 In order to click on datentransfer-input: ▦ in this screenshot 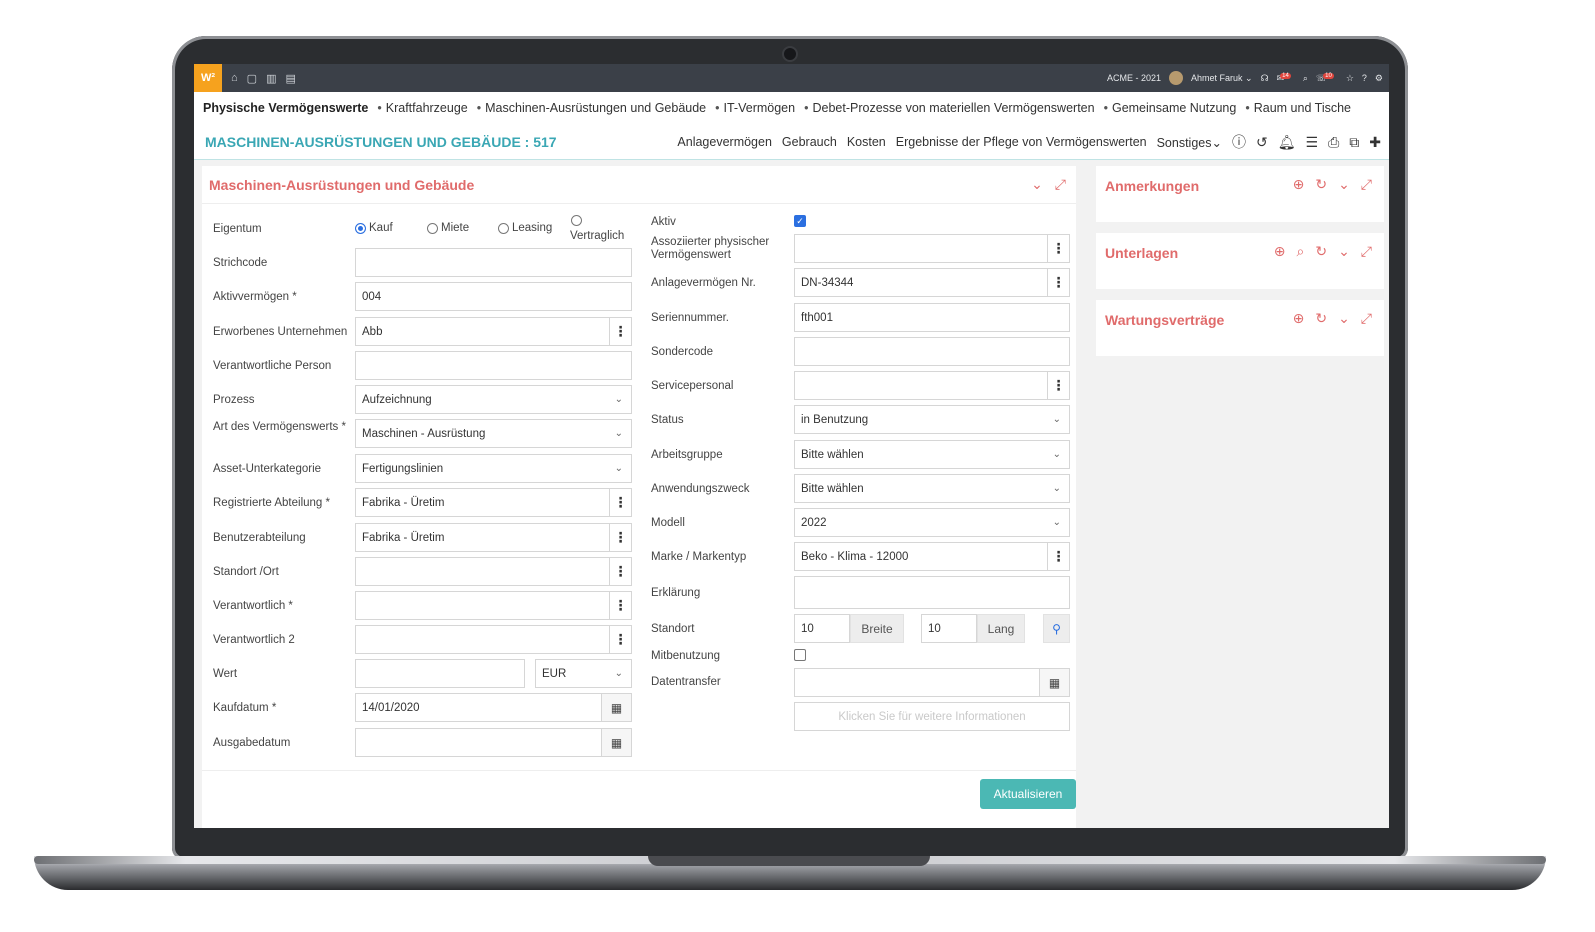, I will do `click(932, 682)`.